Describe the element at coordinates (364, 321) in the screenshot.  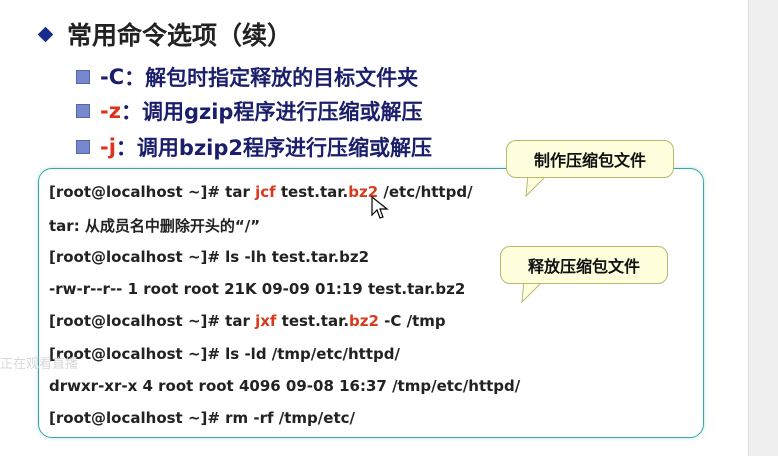
I see `highlighted-extension: bz2` at that location.